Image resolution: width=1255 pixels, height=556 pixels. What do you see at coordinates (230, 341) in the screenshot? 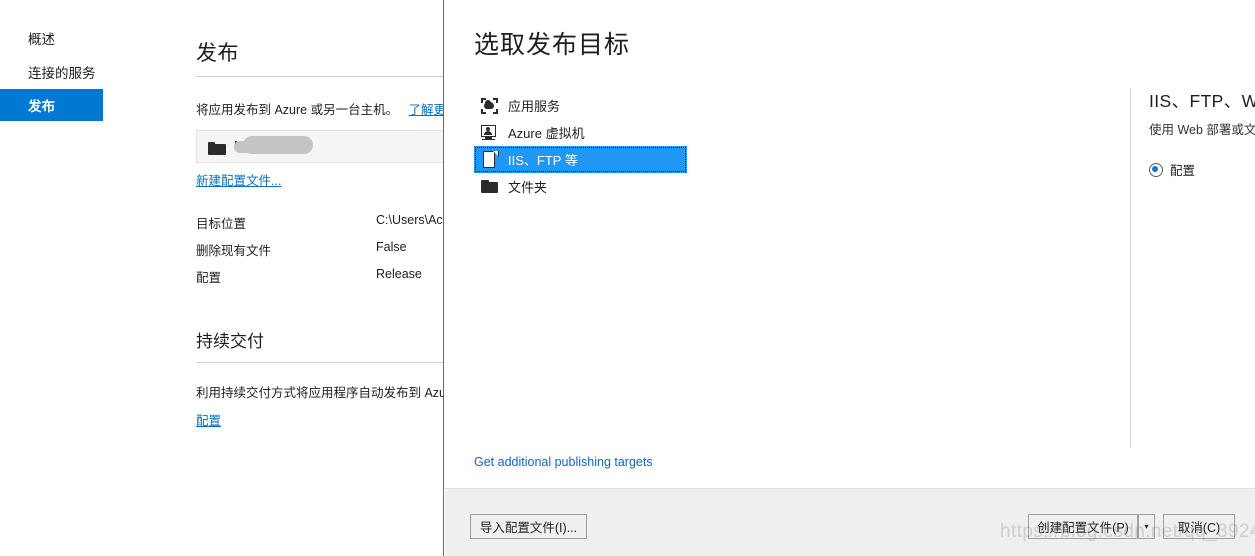
I see `continuous-delivery-title: 持续交付` at bounding box center [230, 341].